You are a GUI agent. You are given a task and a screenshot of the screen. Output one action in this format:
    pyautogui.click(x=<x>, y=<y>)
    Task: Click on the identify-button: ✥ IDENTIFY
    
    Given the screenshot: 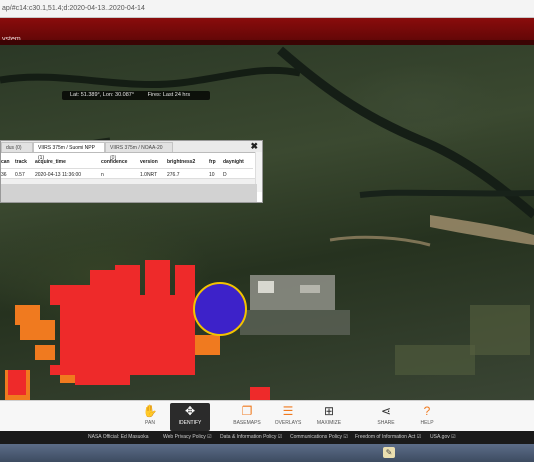 What is the action you would take?
    pyautogui.click(x=190, y=417)
    